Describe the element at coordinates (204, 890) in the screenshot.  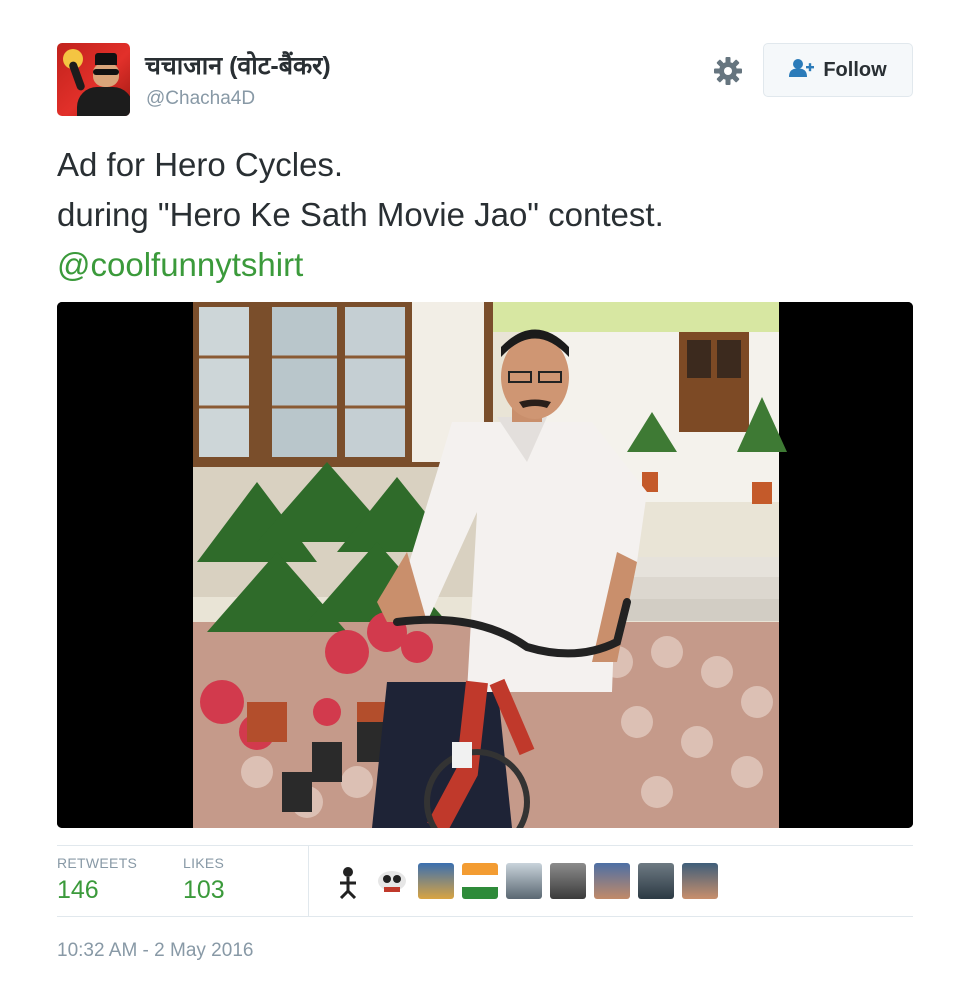
I see `likes-count: 103` at that location.